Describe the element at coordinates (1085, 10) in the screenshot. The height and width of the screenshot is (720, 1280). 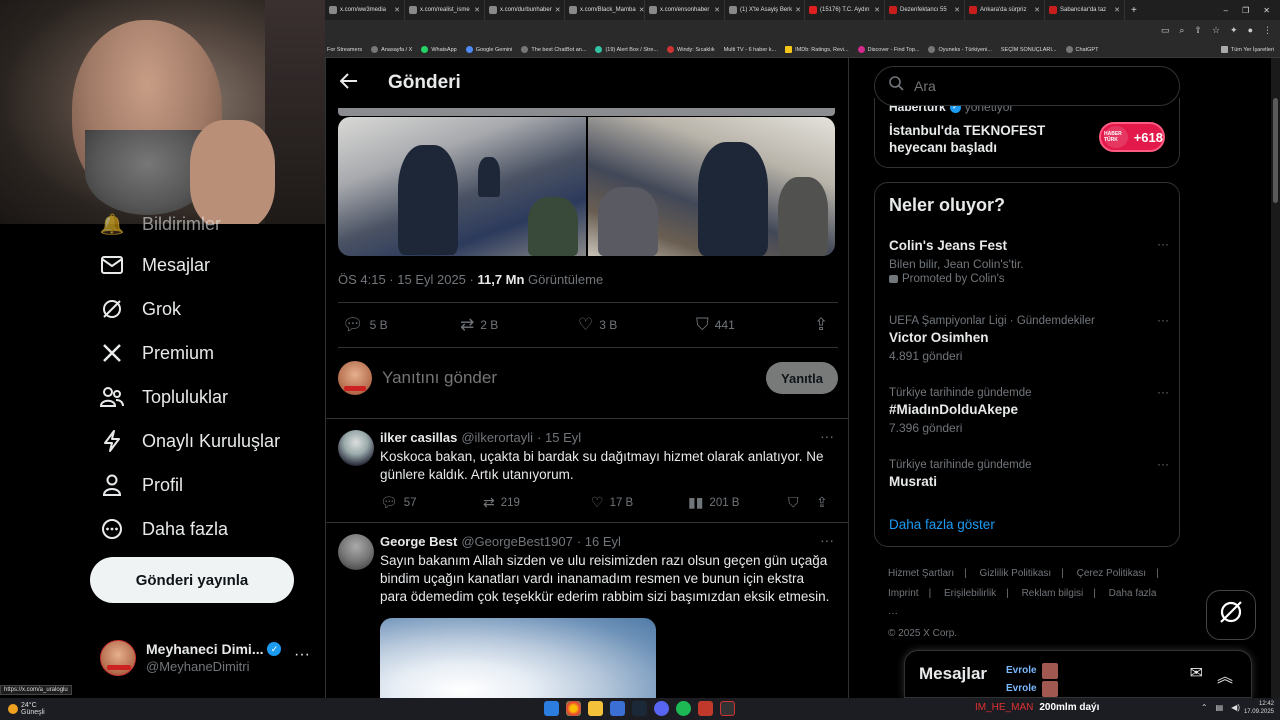
I see `browser-tab: Sabancılar'da taz ✕` at that location.